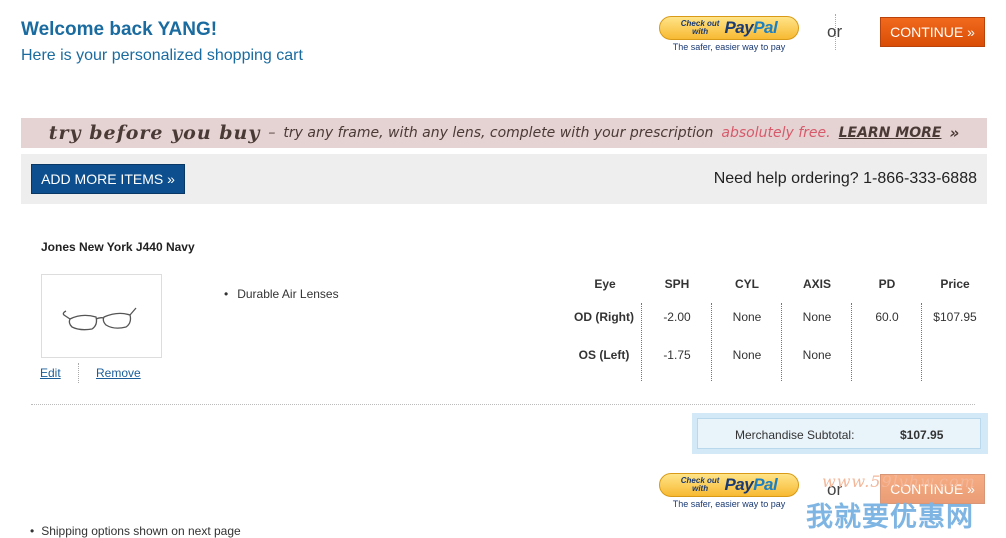 The width and height of the screenshot is (1006, 538). What do you see at coordinates (604, 317) in the screenshot?
I see `rx-row-eye: OD (Right)` at bounding box center [604, 317].